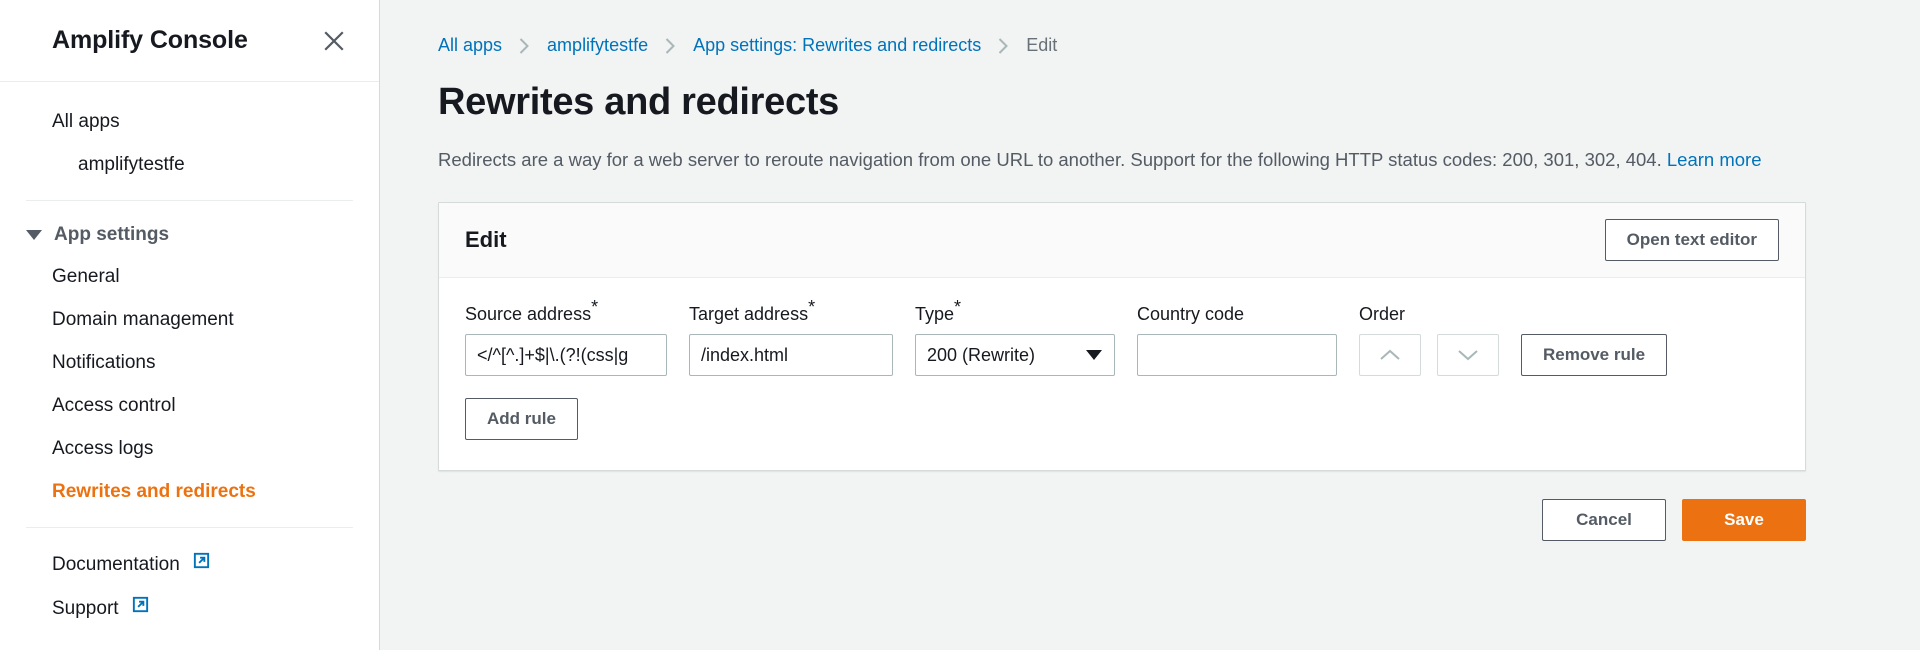 Image resolution: width=1920 pixels, height=650 pixels. Describe the element at coordinates (486, 239) in the screenshot. I see `card-header-title: Edit` at that location.